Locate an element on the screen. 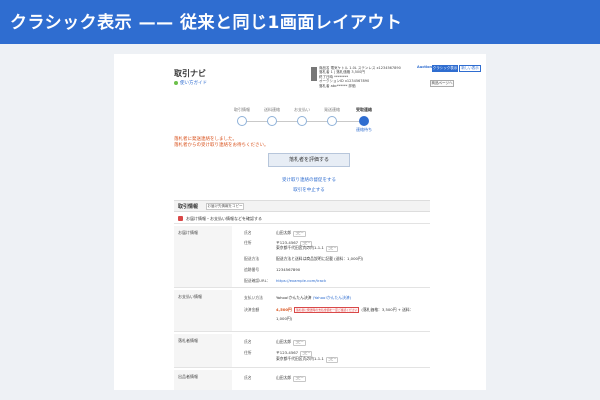 The height and width of the screenshot is (400, 600). section-header: 出品者情報 is located at coordinates (203, 380).